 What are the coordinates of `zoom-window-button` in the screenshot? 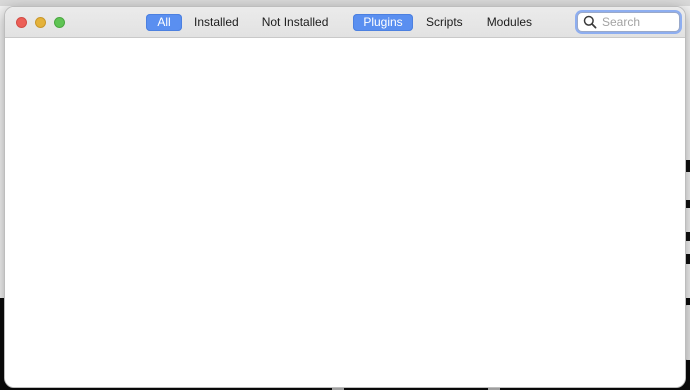 It's located at (59, 22).